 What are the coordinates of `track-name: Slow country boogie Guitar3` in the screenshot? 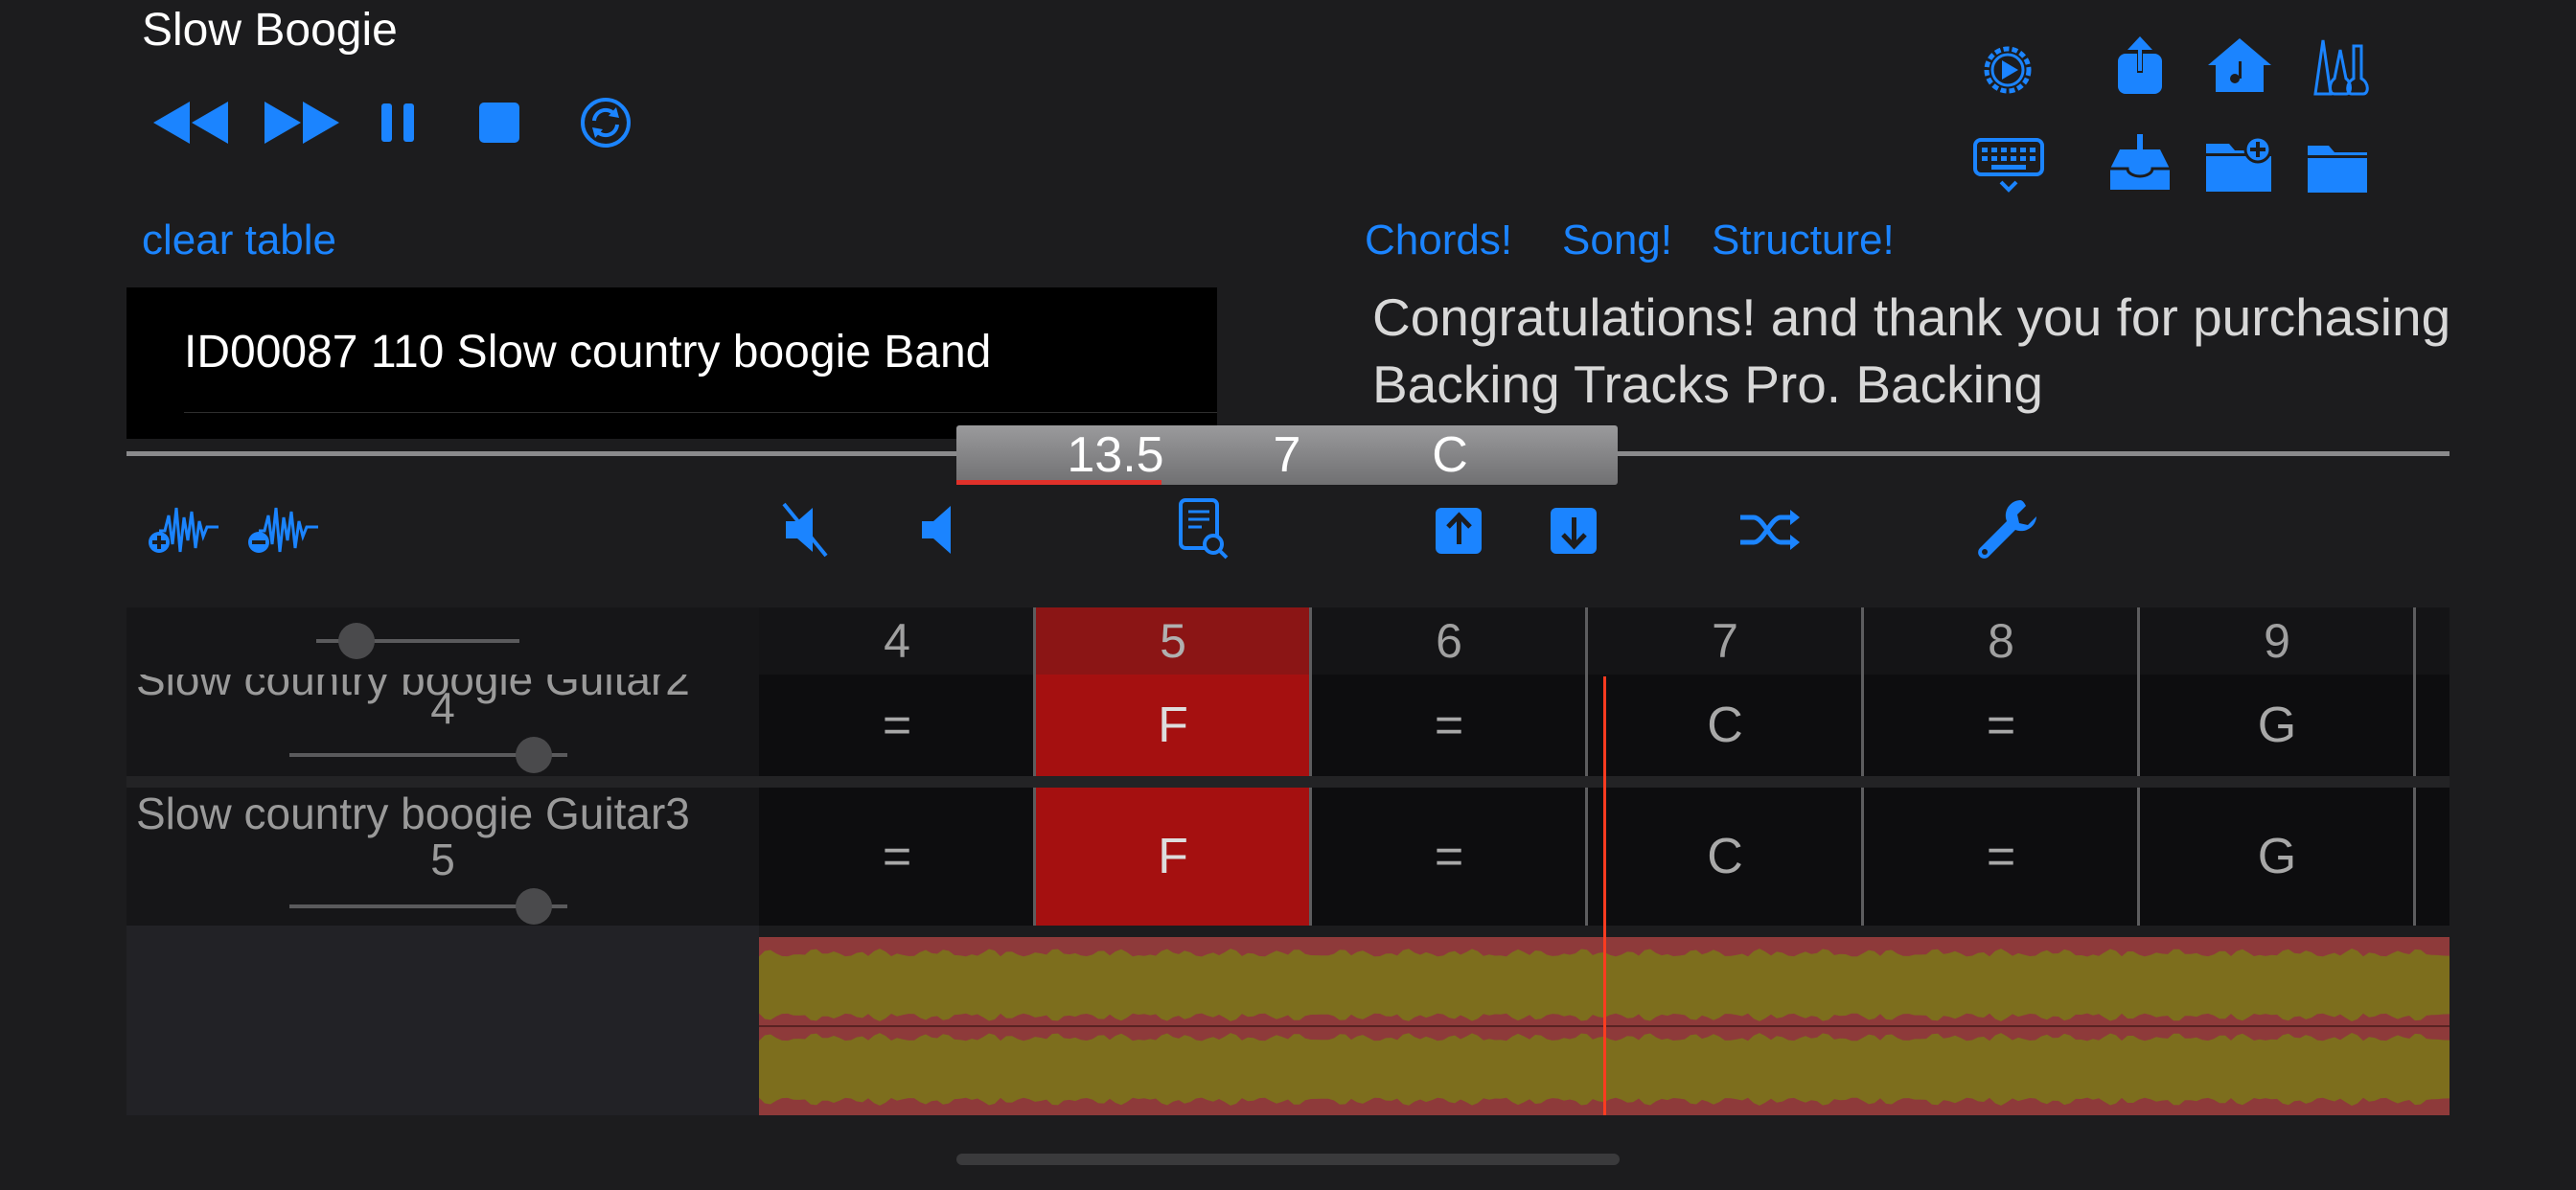 It's located at (413, 813).